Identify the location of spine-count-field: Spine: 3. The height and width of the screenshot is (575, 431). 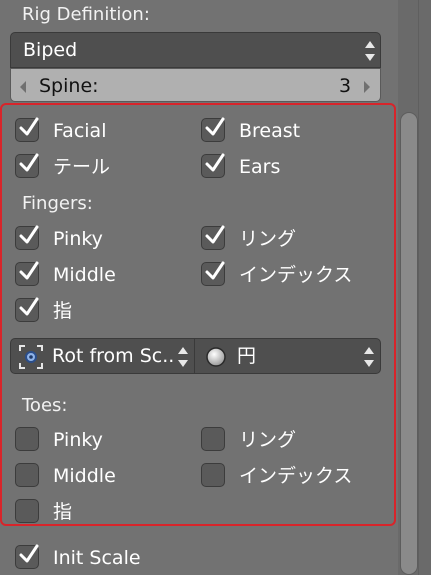
(195, 85).